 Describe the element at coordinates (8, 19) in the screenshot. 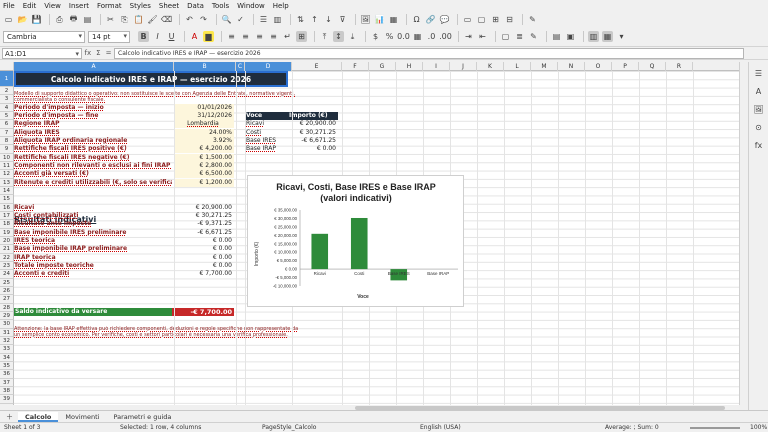

I see `new-icon: ▭` at that location.